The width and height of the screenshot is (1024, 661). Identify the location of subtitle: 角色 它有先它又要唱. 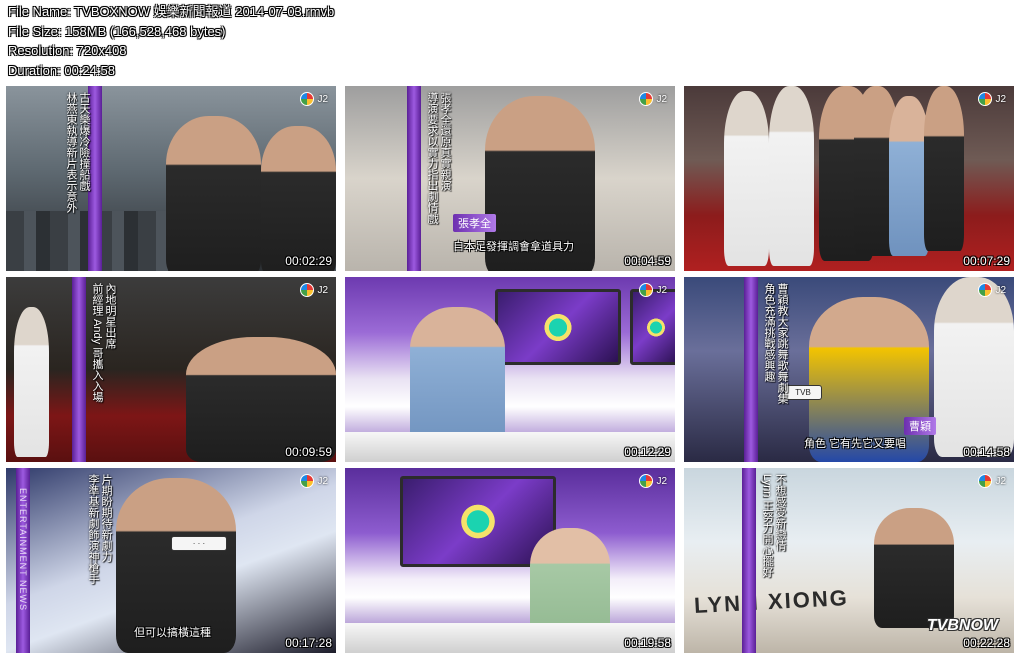
(855, 444).